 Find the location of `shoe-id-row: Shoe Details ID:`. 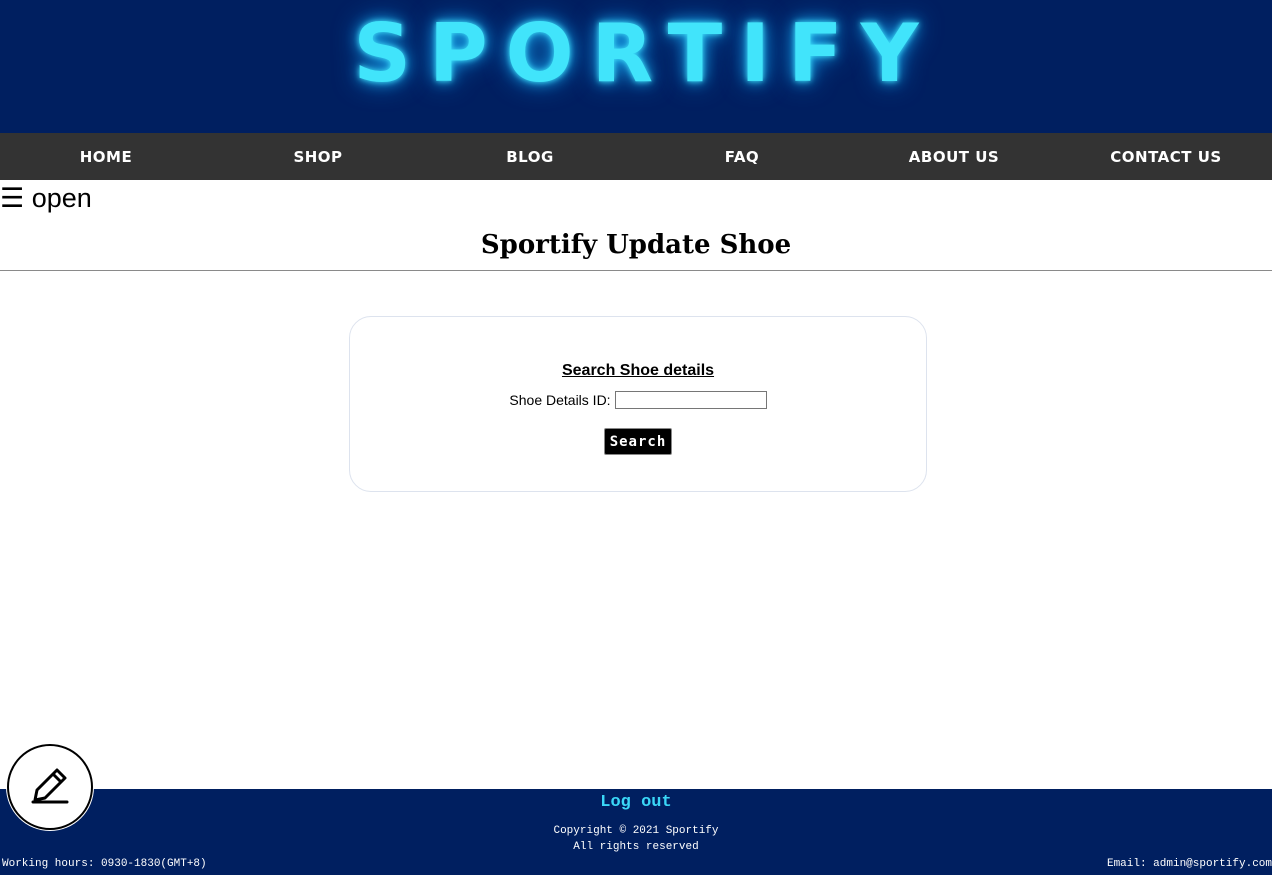

shoe-id-row: Shoe Details ID: is located at coordinates (638, 400).